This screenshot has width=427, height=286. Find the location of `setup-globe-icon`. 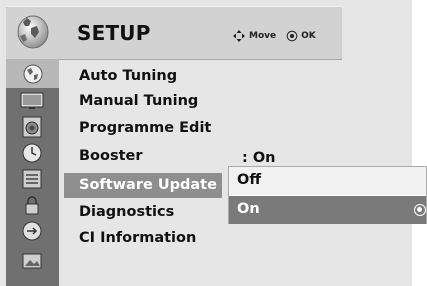

setup-globe-icon is located at coordinates (33, 31).